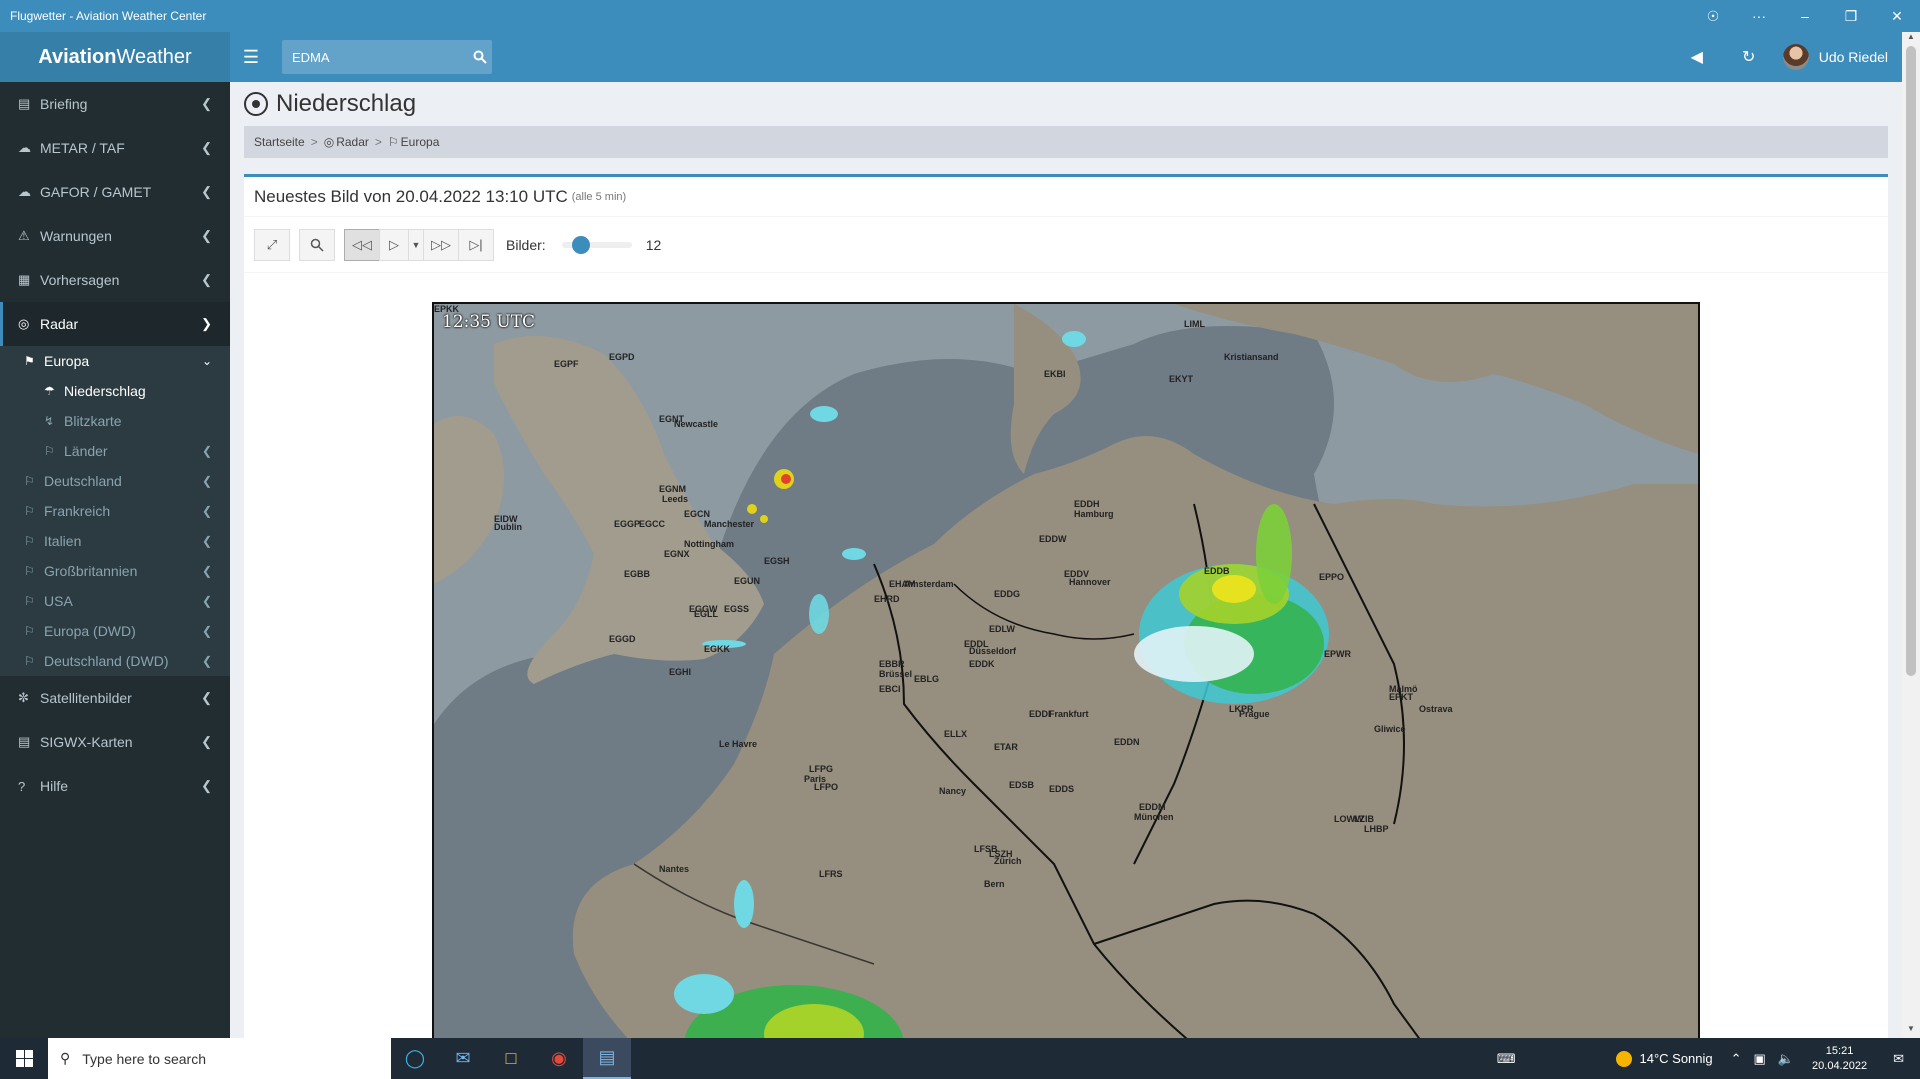  I want to click on sidebar-item-briefing: ▤ Briefing ❮, so click(115, 104).